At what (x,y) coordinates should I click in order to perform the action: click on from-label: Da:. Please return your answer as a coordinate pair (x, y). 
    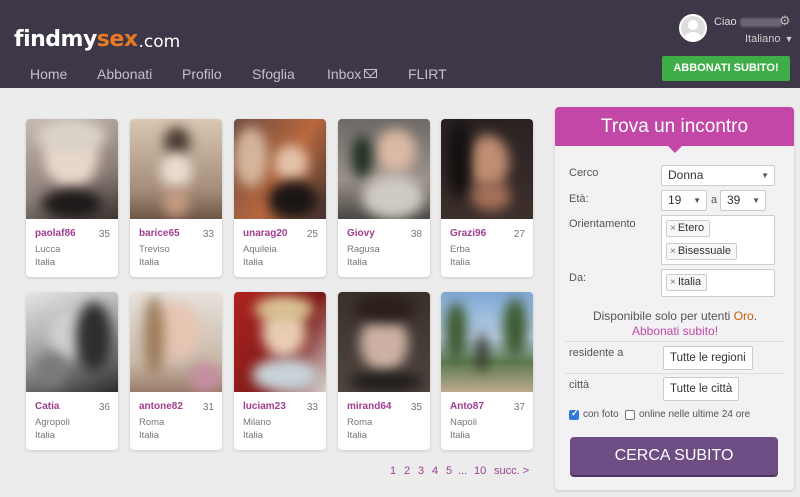
    Looking at the image, I should click on (578, 278).